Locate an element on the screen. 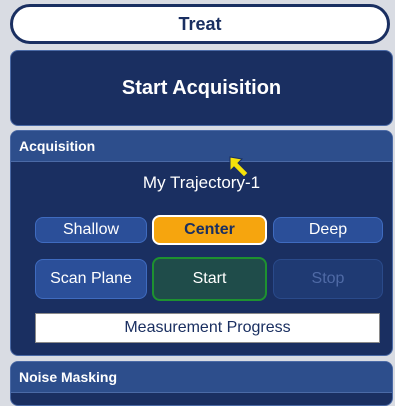 Image resolution: width=395 pixels, height=406 pixels. scan-plane-button: Scan Plane is located at coordinates (91, 279).